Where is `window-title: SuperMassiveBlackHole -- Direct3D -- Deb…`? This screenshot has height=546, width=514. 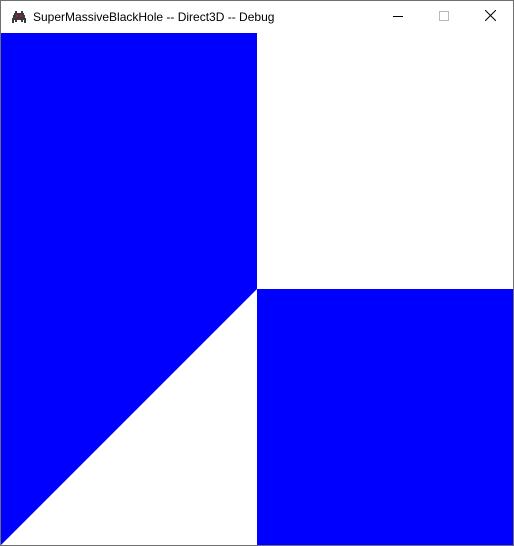
window-title: SuperMassiveBlackHole -- Direct3D -- Deb… is located at coordinates (154, 17).